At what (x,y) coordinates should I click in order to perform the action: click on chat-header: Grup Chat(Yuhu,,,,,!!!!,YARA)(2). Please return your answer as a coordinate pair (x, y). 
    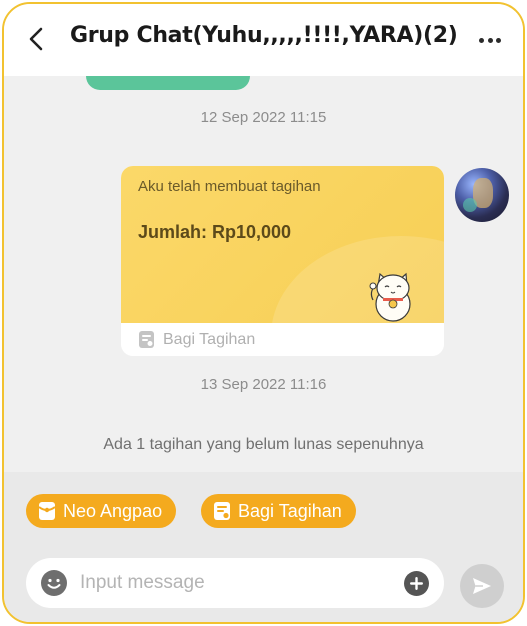
    Looking at the image, I should click on (263, 40).